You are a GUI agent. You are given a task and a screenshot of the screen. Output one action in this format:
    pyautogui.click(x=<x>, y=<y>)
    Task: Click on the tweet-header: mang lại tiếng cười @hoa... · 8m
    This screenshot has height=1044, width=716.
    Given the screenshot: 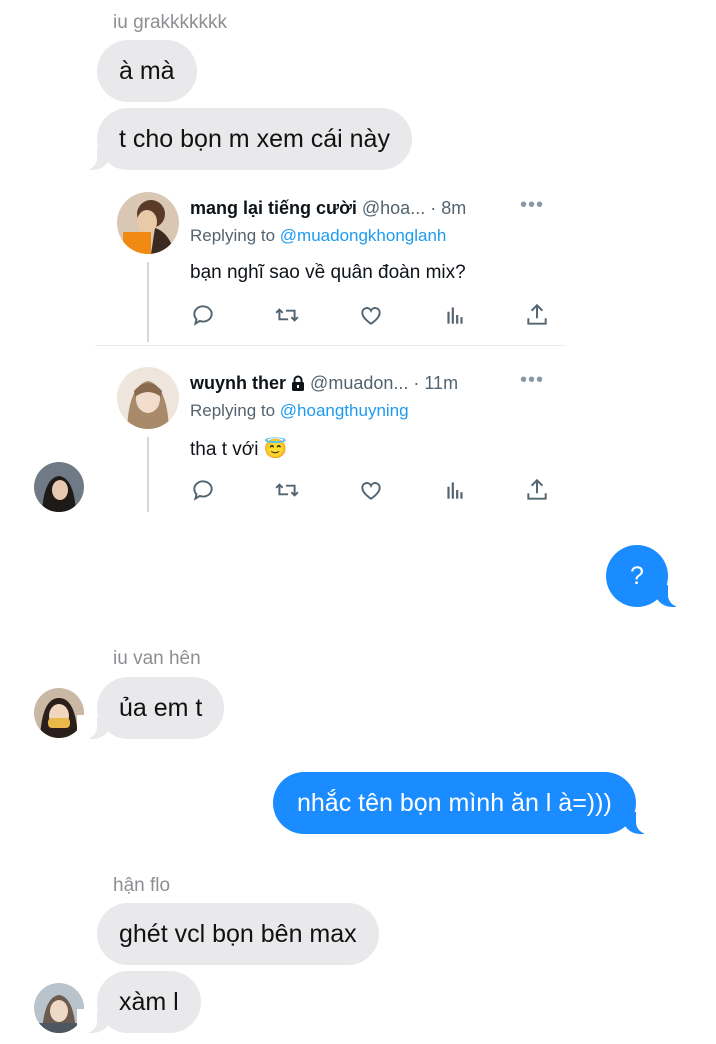 What is the action you would take?
    pyautogui.click(x=328, y=208)
    